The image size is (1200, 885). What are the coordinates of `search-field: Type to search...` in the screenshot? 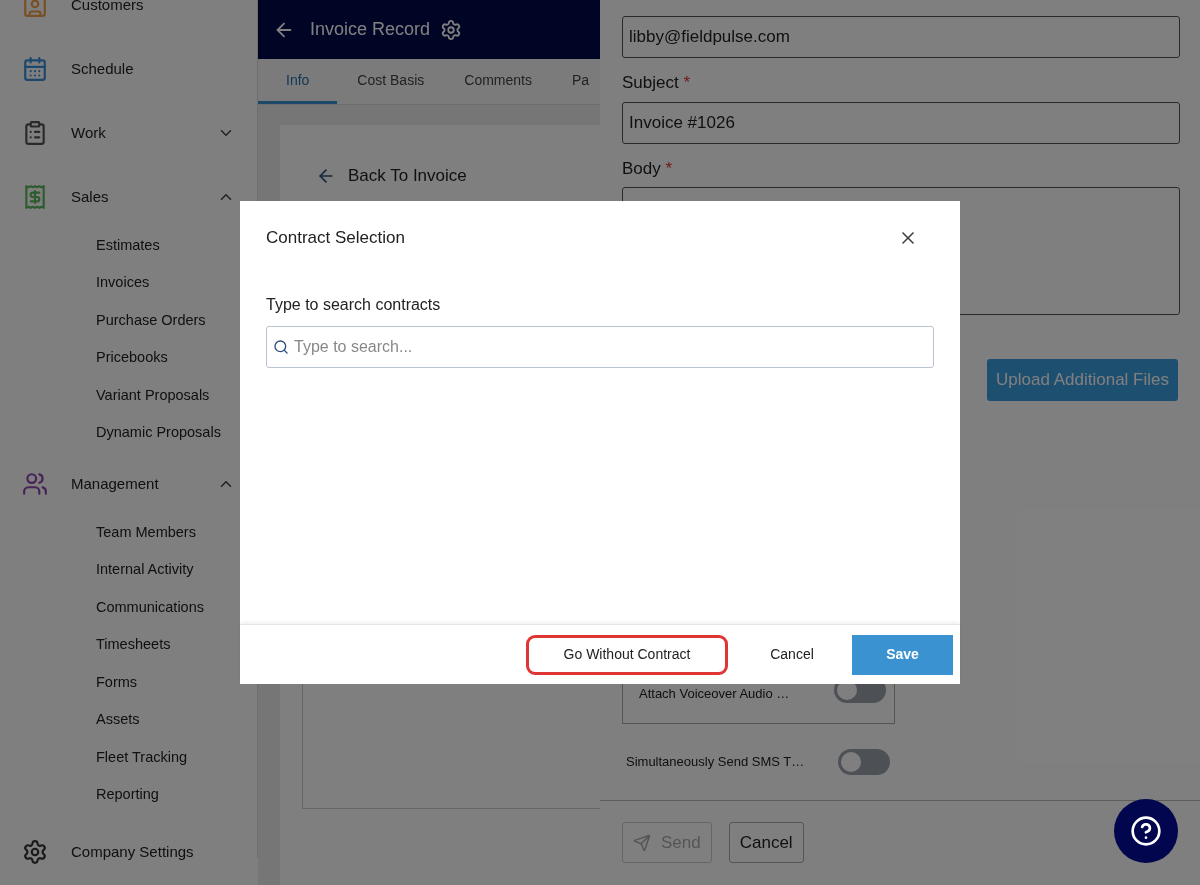 It's located at (600, 346).